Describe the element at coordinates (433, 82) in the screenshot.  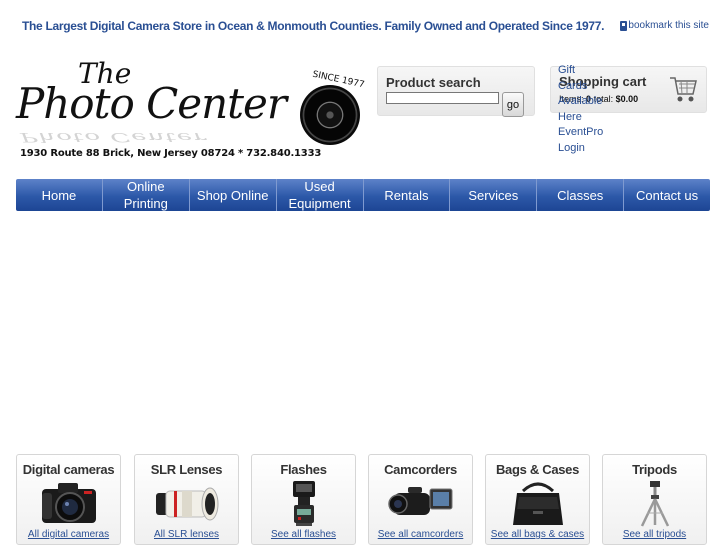
I see `product-search-title: Product search` at that location.